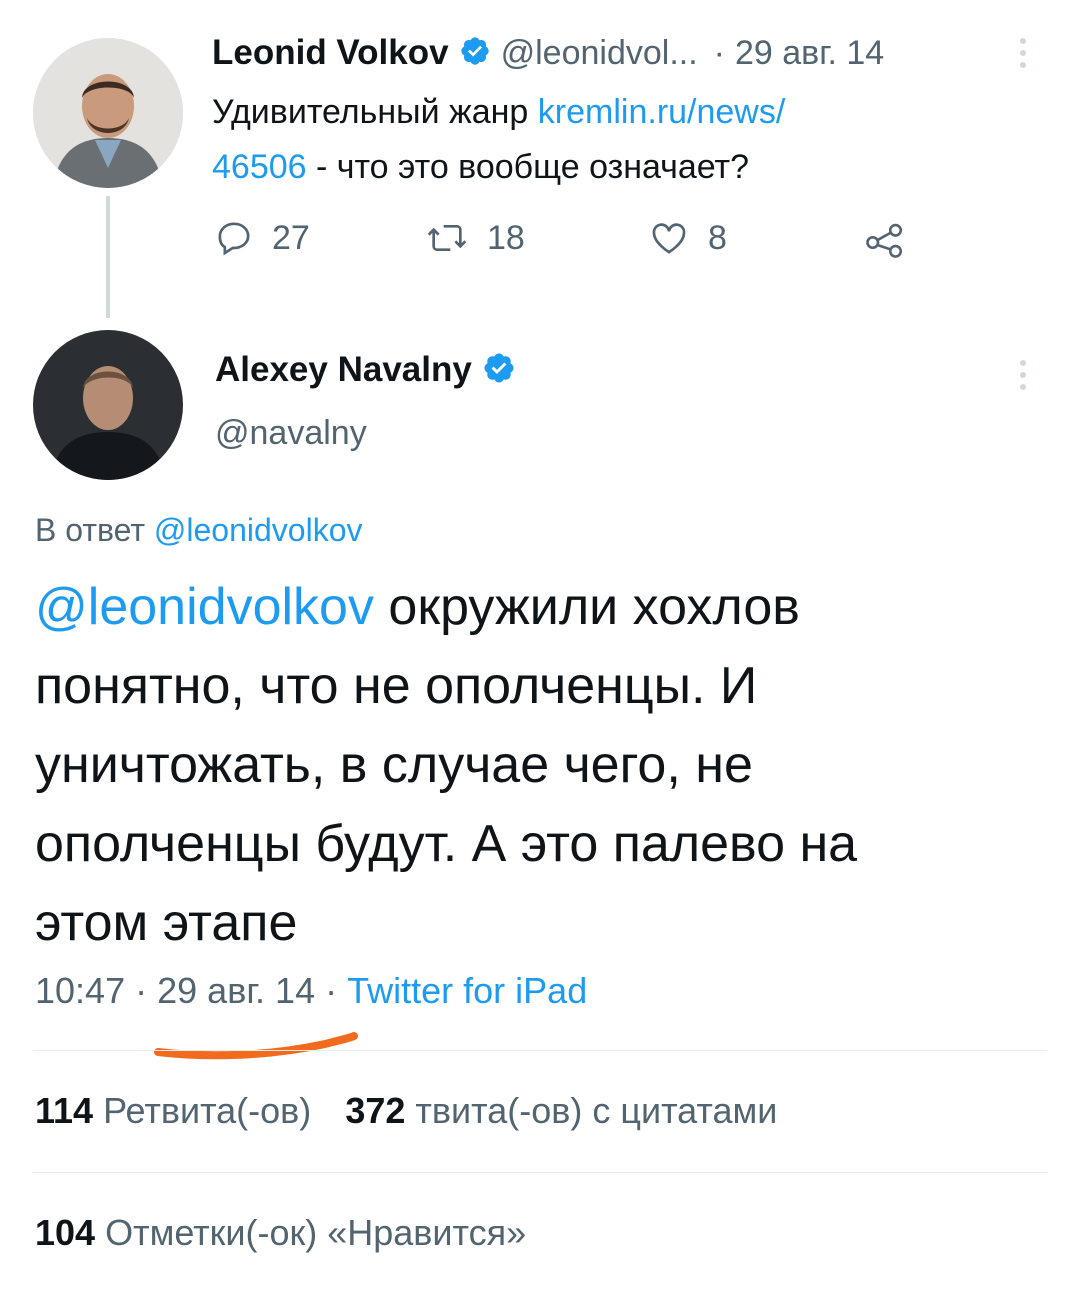  What do you see at coordinates (375, 1110) in the screenshot?
I see `quotes-count: 372` at bounding box center [375, 1110].